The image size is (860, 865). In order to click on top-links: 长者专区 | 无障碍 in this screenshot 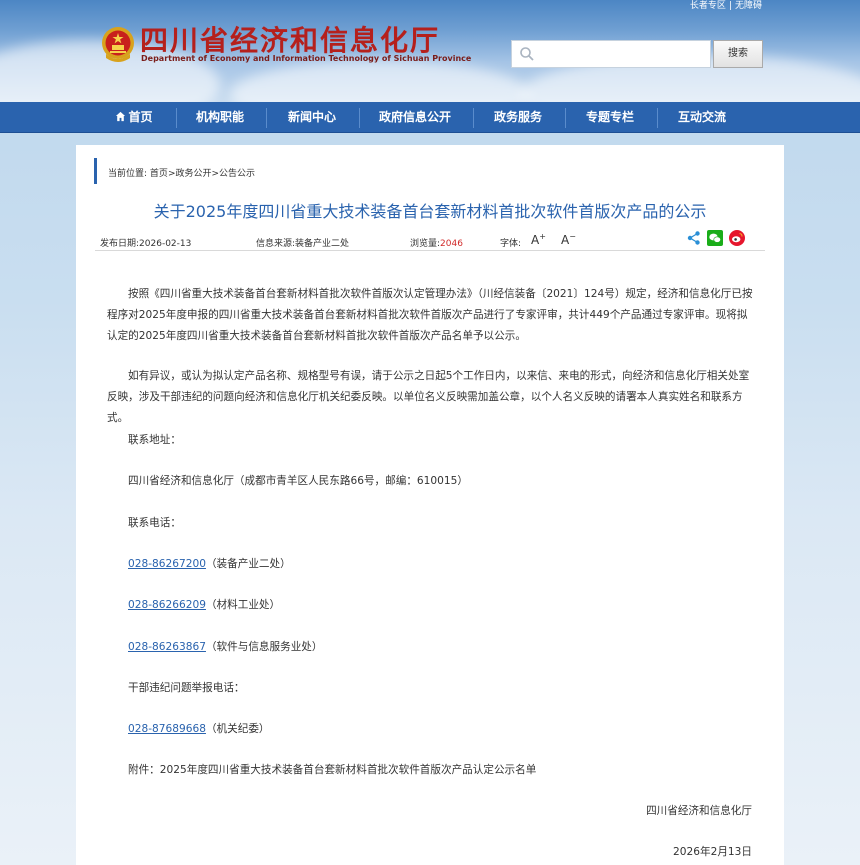, I will do `click(726, 7)`.